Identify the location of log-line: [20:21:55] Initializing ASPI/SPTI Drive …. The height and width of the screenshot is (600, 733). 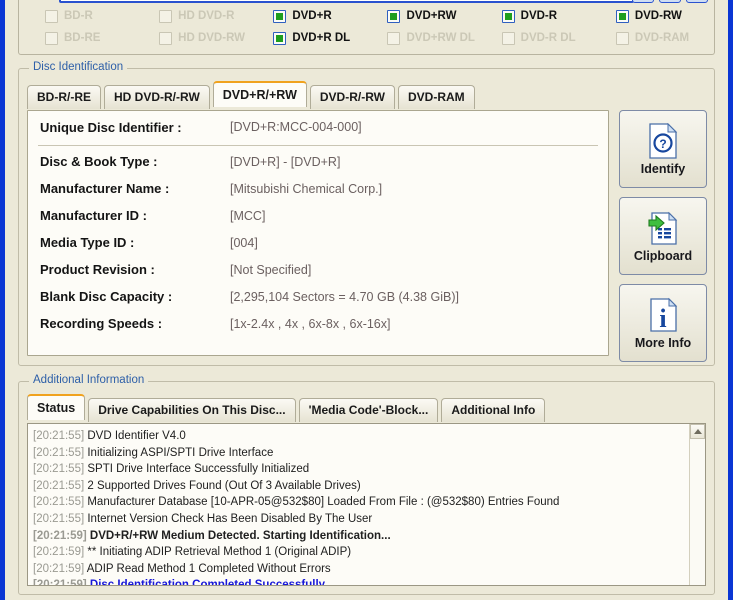
(361, 453).